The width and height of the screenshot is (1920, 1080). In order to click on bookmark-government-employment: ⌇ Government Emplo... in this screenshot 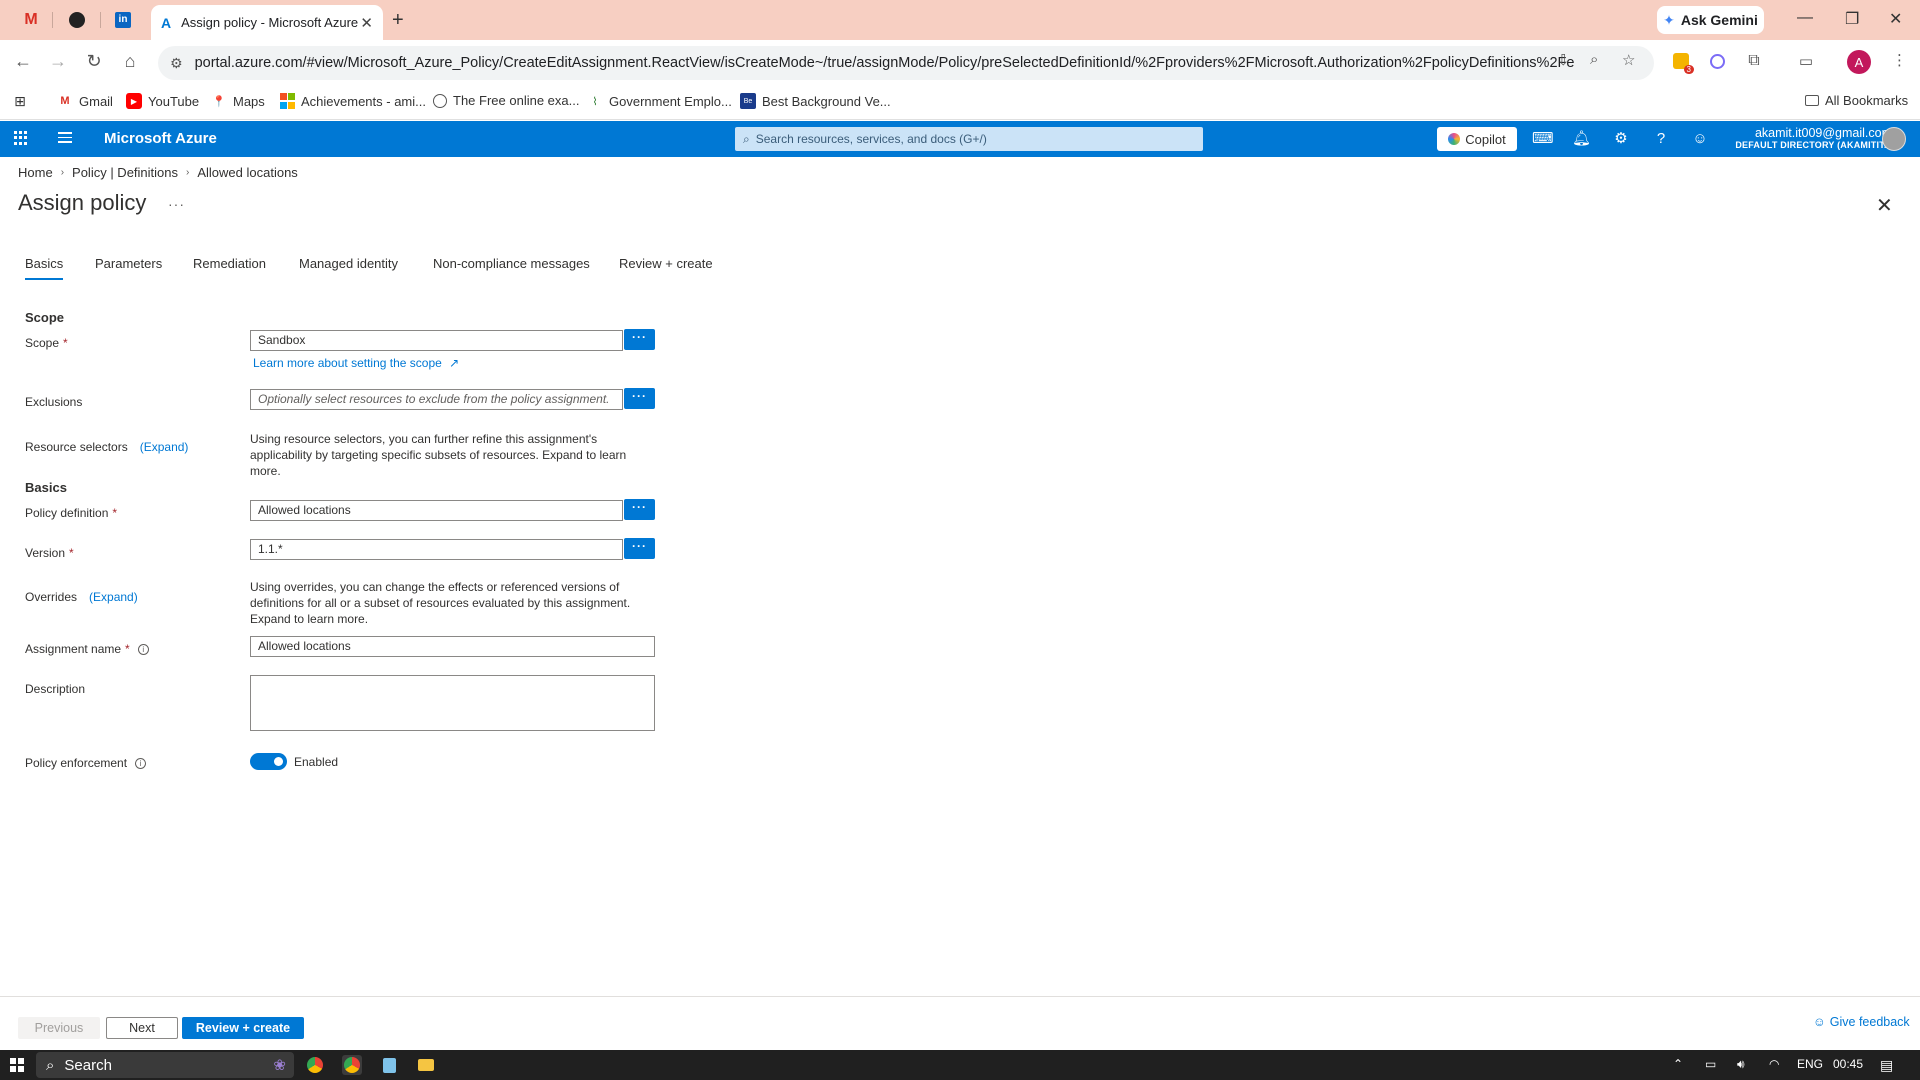, I will do `click(659, 101)`.